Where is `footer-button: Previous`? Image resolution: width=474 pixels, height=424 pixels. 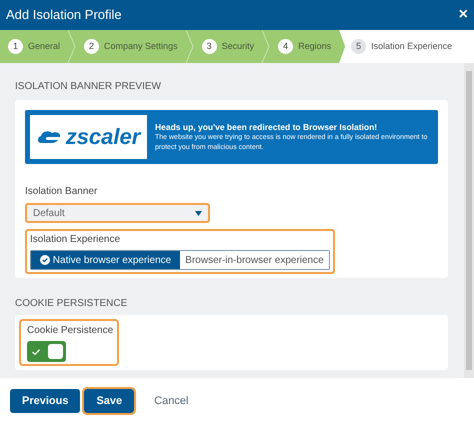
footer-button: Previous is located at coordinates (45, 401).